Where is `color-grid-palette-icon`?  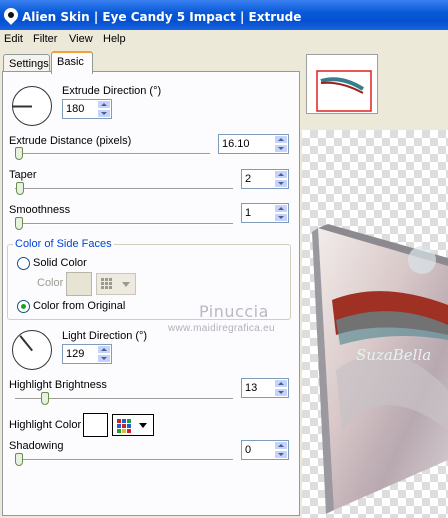
color-grid-palette-icon is located at coordinates (132, 426).